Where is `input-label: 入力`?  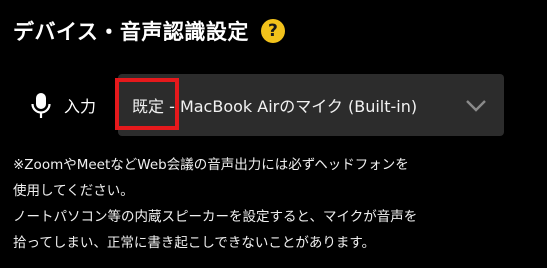 input-label: 入力 is located at coordinates (80, 106).